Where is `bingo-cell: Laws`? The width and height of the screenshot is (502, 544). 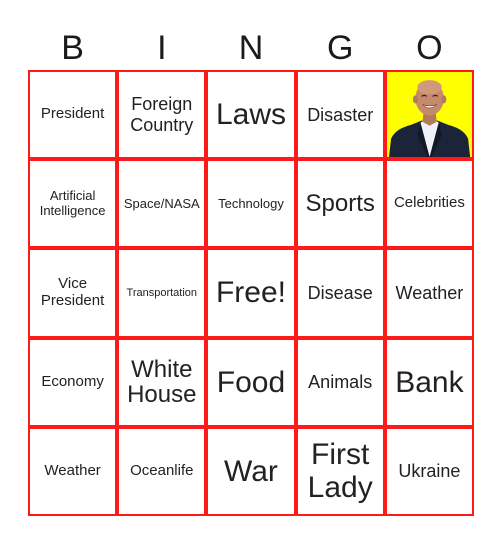 bingo-cell: Laws is located at coordinates (251, 115).